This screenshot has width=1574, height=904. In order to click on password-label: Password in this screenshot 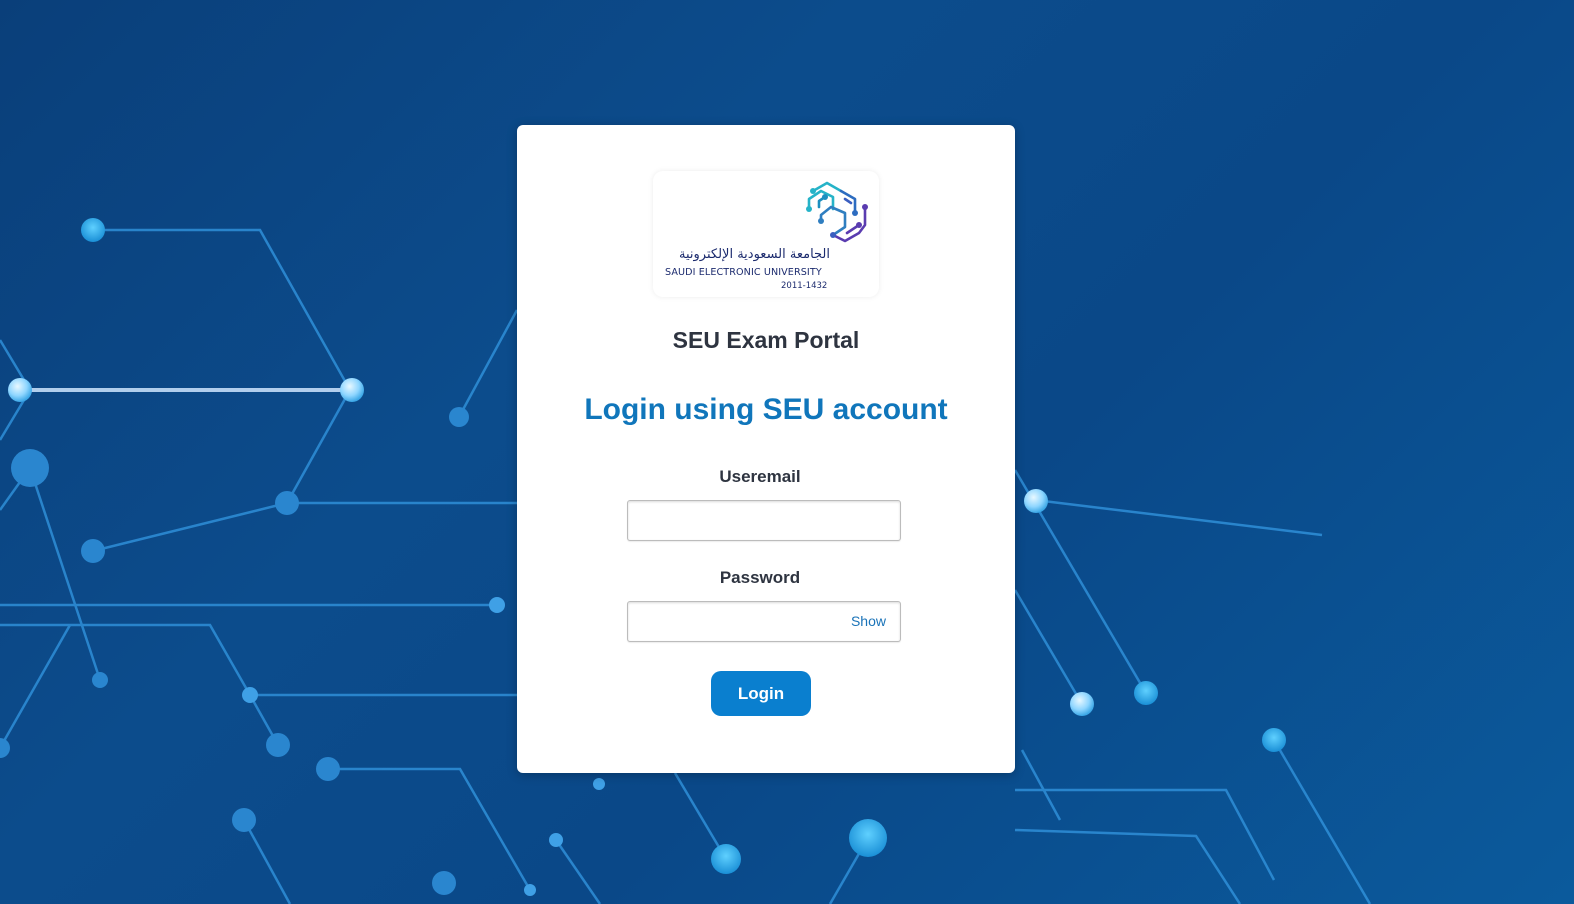, I will do `click(760, 577)`.